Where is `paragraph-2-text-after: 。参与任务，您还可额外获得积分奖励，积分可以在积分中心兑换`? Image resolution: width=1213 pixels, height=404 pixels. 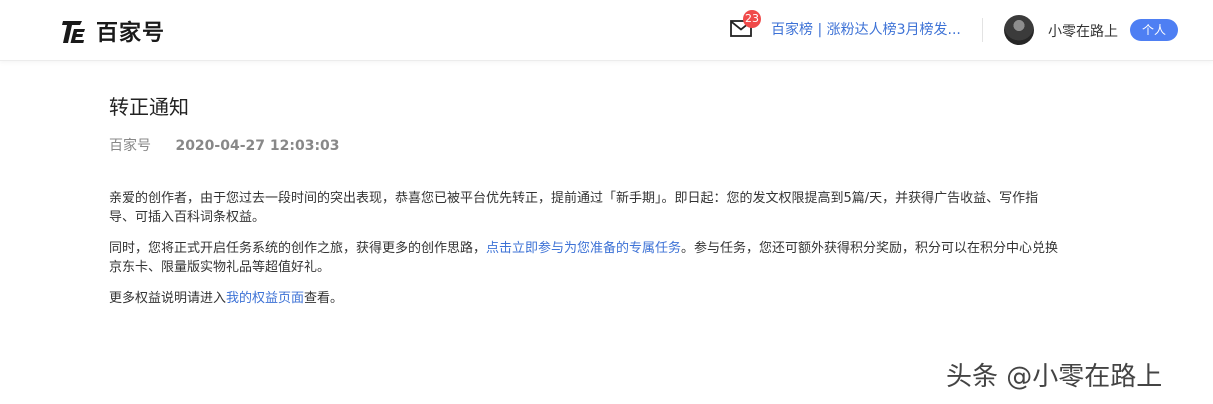 paragraph-2-text-after: 。参与任务，您还可额外获得积分奖励，积分可以在积分中心兑换 is located at coordinates (870, 248).